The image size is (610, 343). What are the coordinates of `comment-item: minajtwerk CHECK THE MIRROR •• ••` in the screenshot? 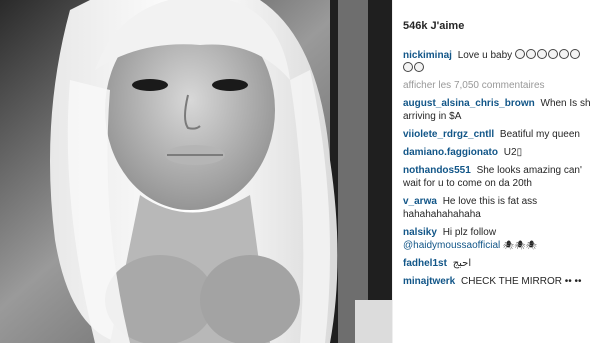 It's located at (506, 281).